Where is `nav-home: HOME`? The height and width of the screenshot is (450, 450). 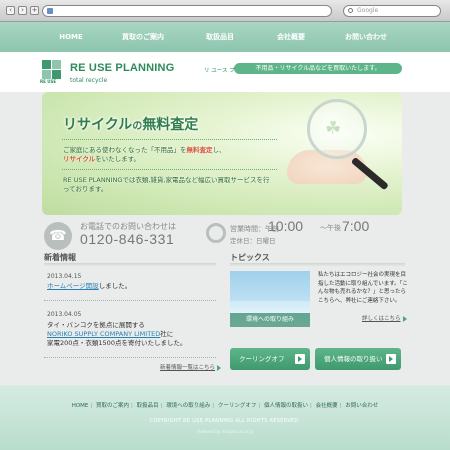
nav-home: HOME is located at coordinates (71, 37).